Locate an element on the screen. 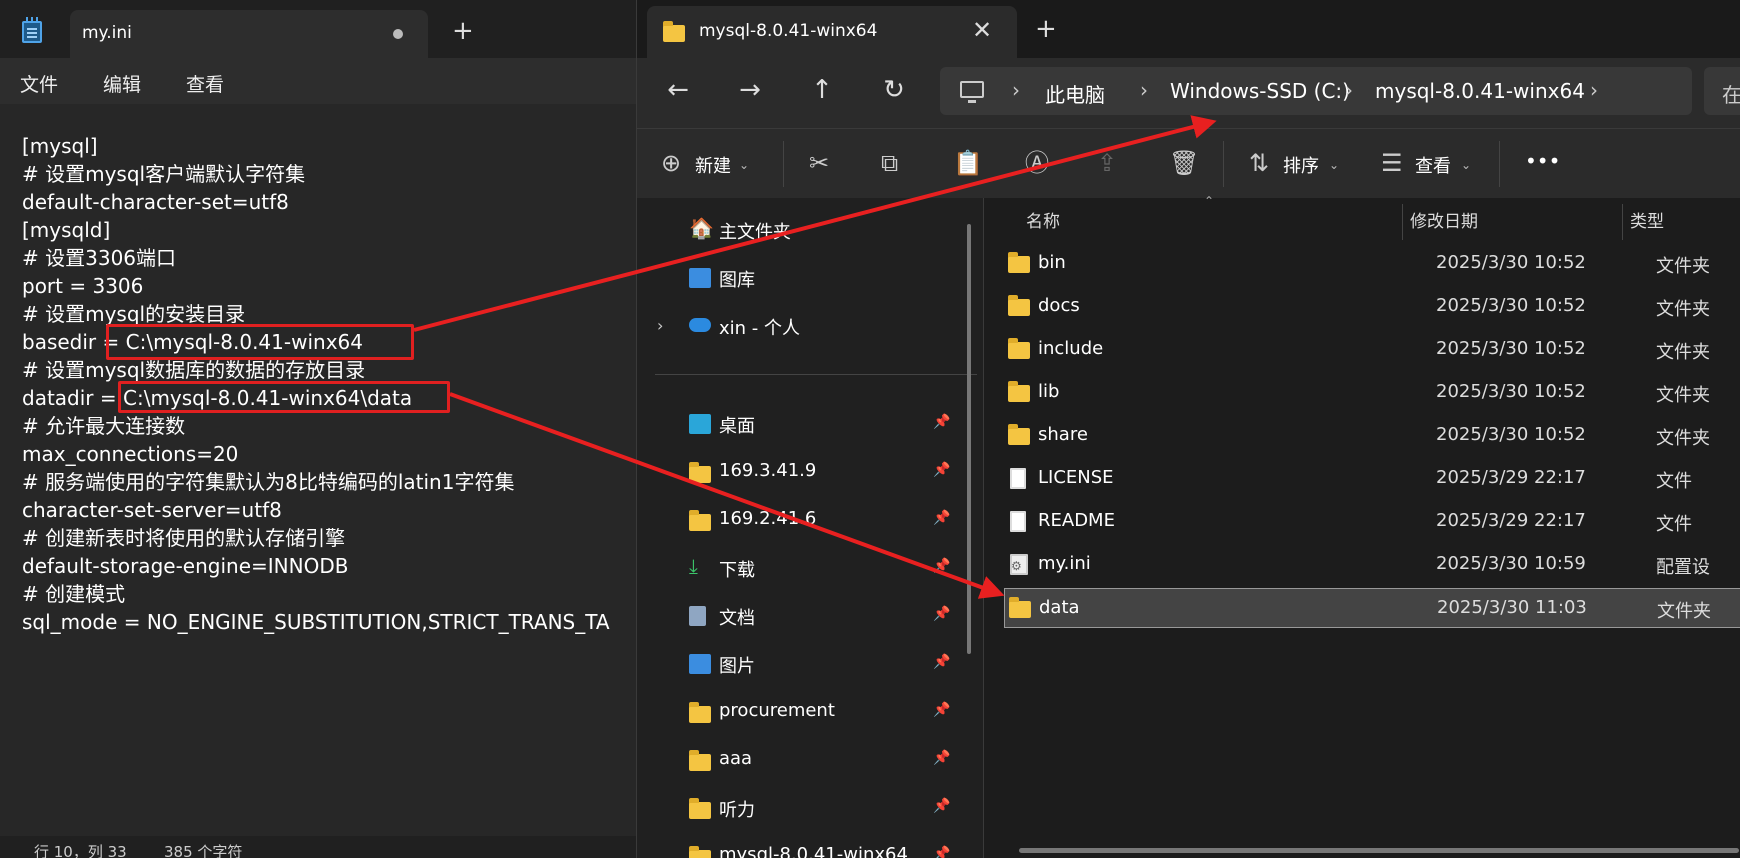 Image resolution: width=1740 pixels, height=858 pixels. nav-scrollbar is located at coordinates (969, 439).